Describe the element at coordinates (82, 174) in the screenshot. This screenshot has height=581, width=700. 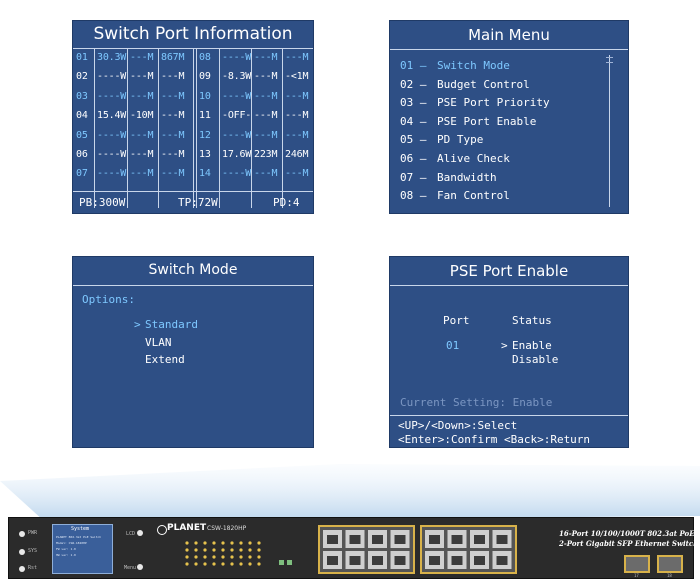
I see `port-number: 07` at that location.